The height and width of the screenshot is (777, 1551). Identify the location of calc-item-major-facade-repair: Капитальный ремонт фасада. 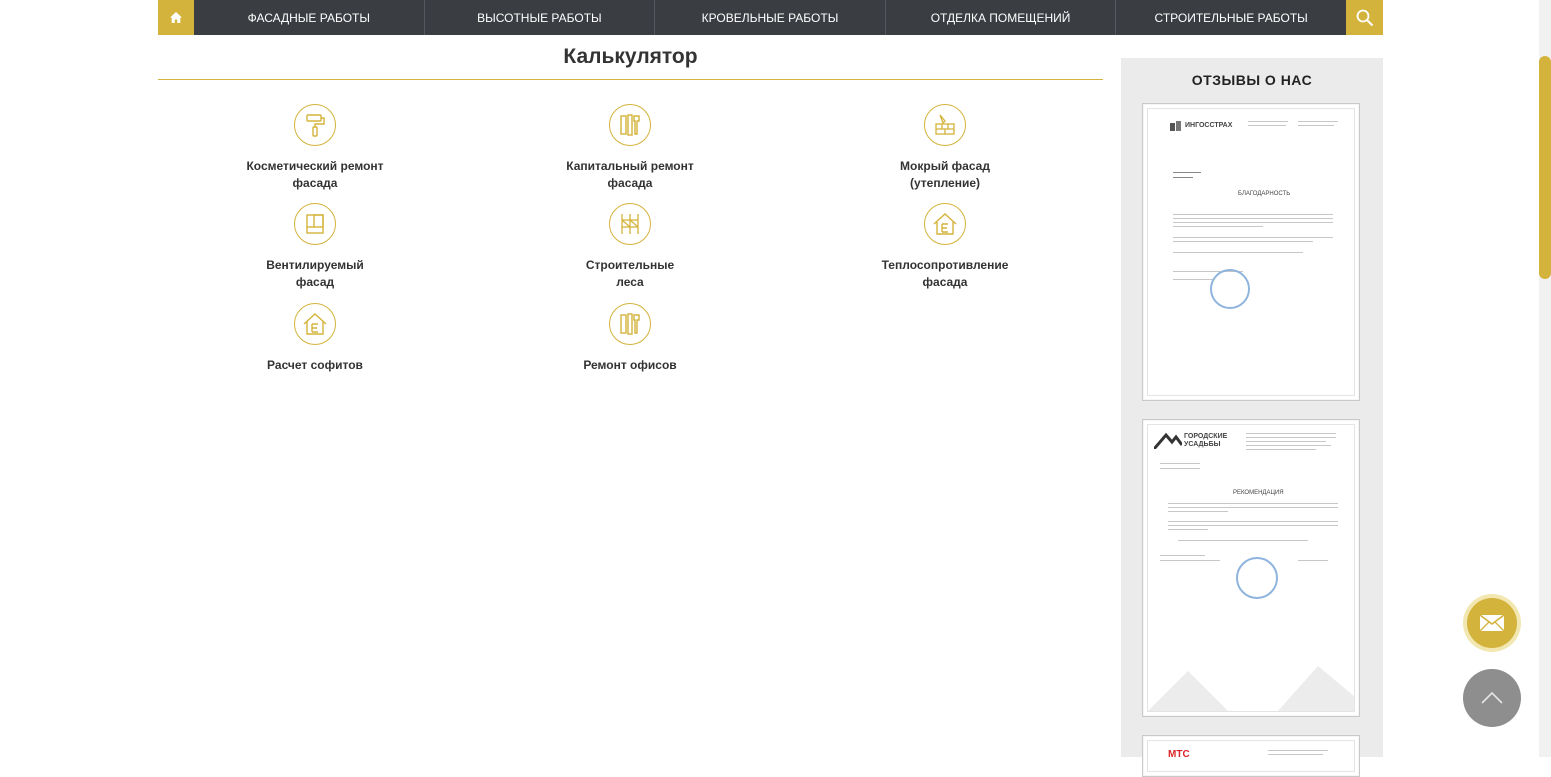
(630, 148).